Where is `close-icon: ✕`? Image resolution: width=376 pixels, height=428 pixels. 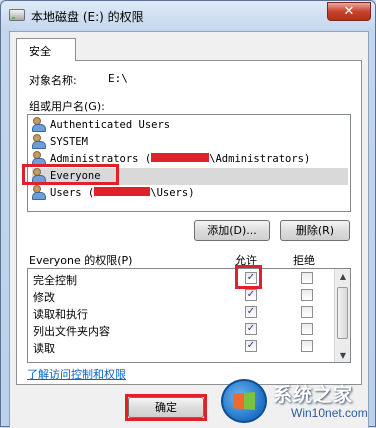 close-icon: ✕ is located at coordinates (349, 11).